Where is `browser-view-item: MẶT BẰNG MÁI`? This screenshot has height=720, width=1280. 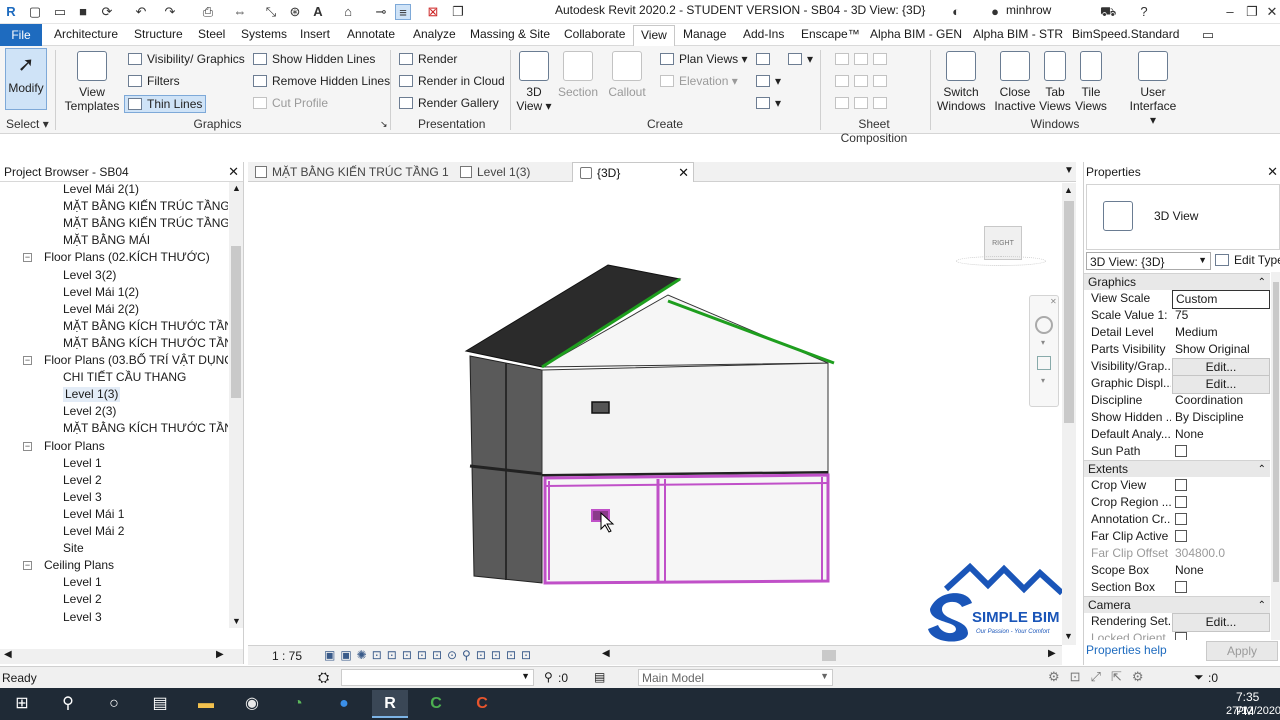 browser-view-item: MẶT BẰNG MÁI is located at coordinates (106, 240).